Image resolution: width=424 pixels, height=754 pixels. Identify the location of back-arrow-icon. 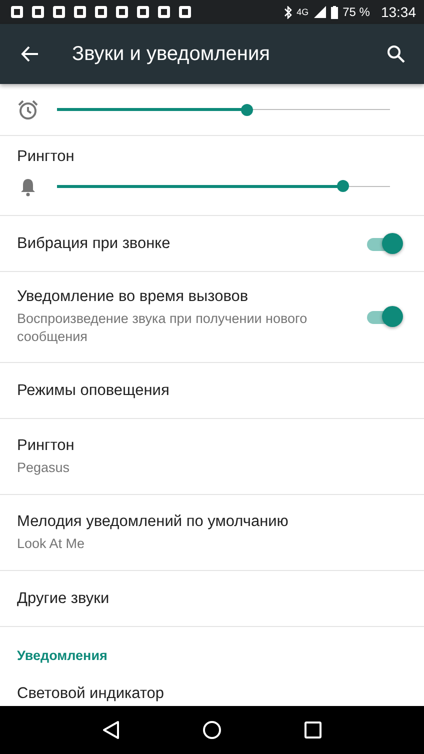
(30, 54).